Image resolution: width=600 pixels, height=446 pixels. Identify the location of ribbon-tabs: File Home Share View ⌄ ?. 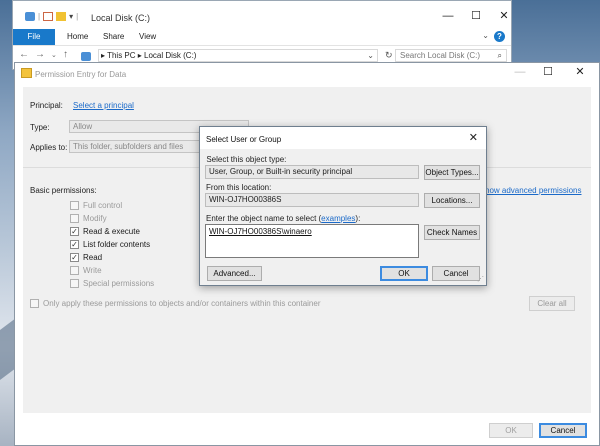
(262, 37).